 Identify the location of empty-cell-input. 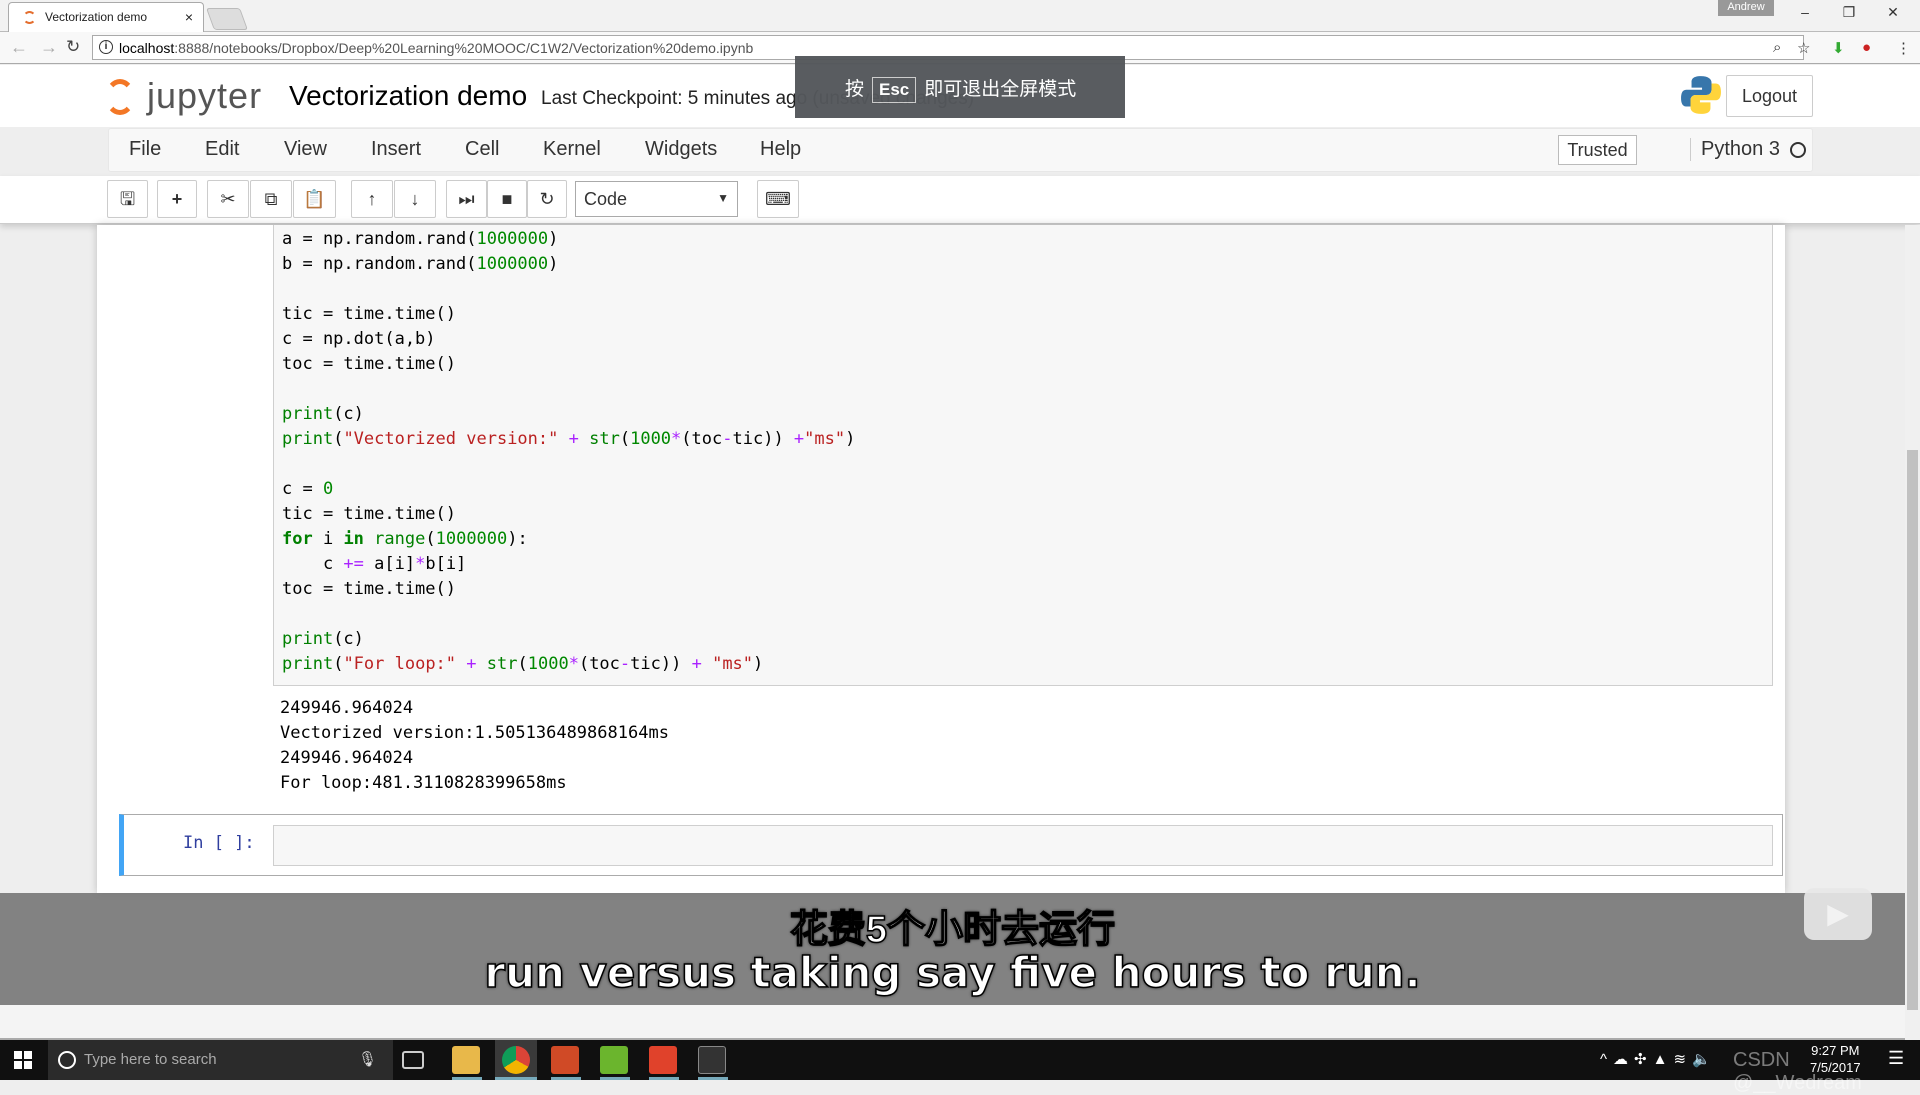
(1023, 845).